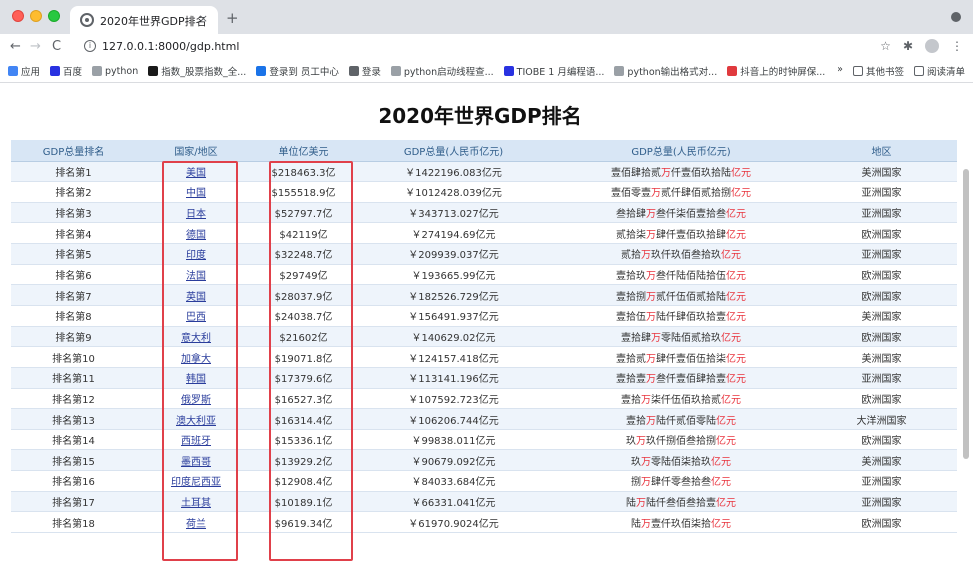 The image size is (973, 566). Describe the element at coordinates (196, 255) in the screenshot. I see `country-link: 印度` at that location.